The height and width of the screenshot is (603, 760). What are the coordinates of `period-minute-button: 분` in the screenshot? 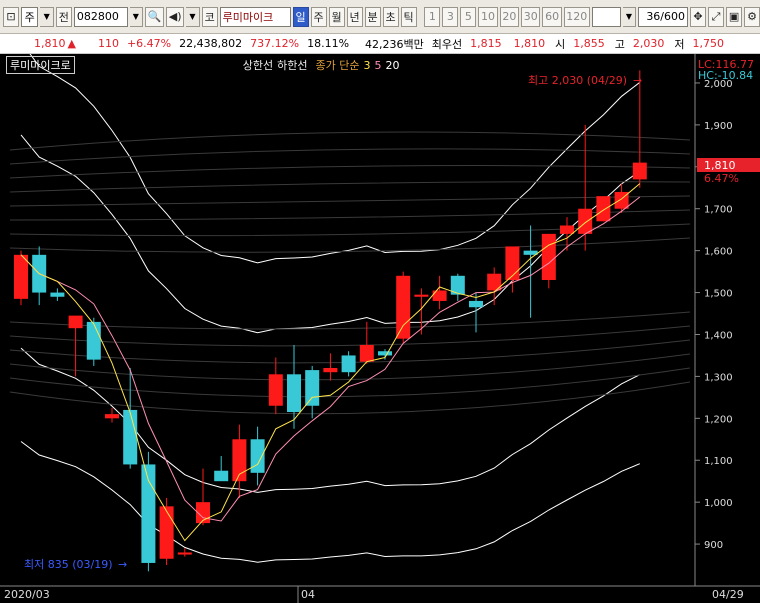 It's located at (372, 16).